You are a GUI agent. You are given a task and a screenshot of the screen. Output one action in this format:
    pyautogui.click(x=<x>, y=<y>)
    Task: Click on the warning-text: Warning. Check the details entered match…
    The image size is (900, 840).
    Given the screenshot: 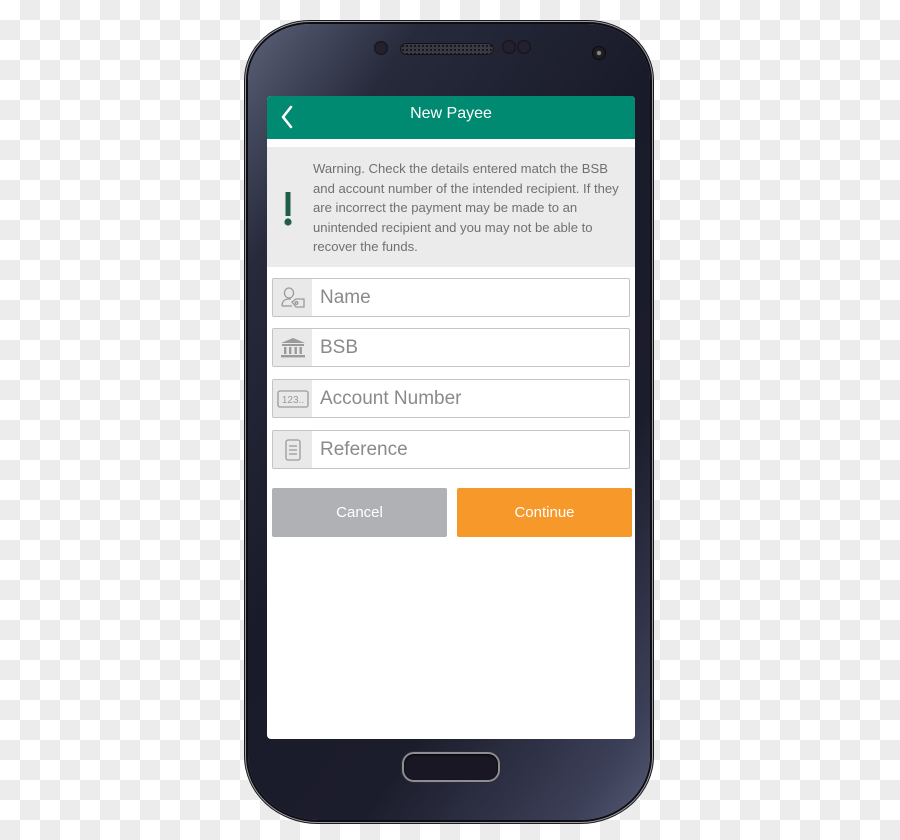 What is the action you would take?
    pyautogui.click(x=466, y=207)
    